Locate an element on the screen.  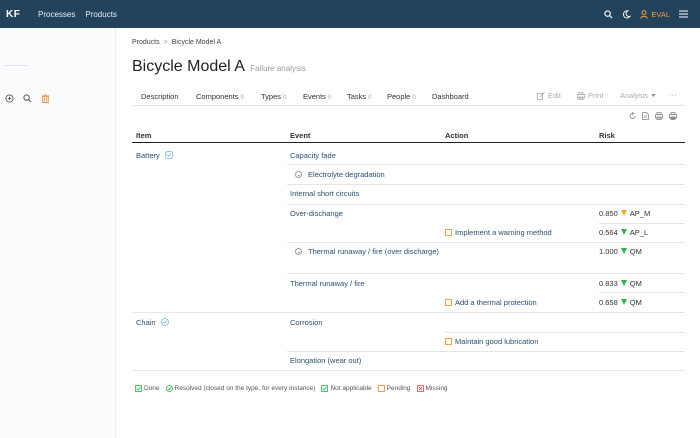
not-applicable-icon is located at coordinates (325, 388).